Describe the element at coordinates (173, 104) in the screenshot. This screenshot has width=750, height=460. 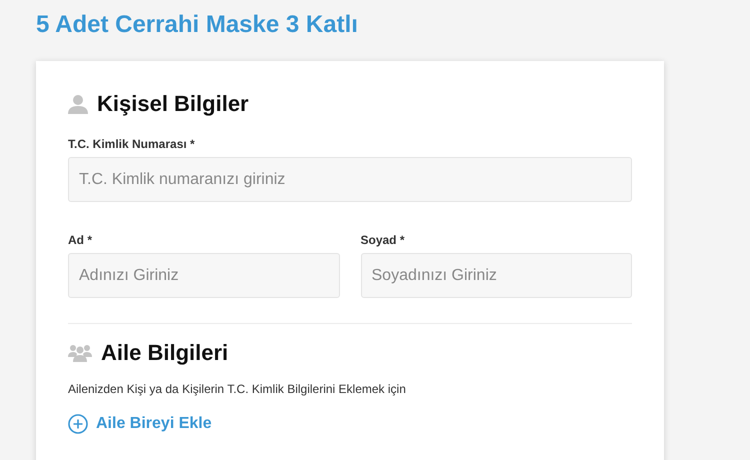
I see `section-title: Kişisel Bilgiler` at that location.